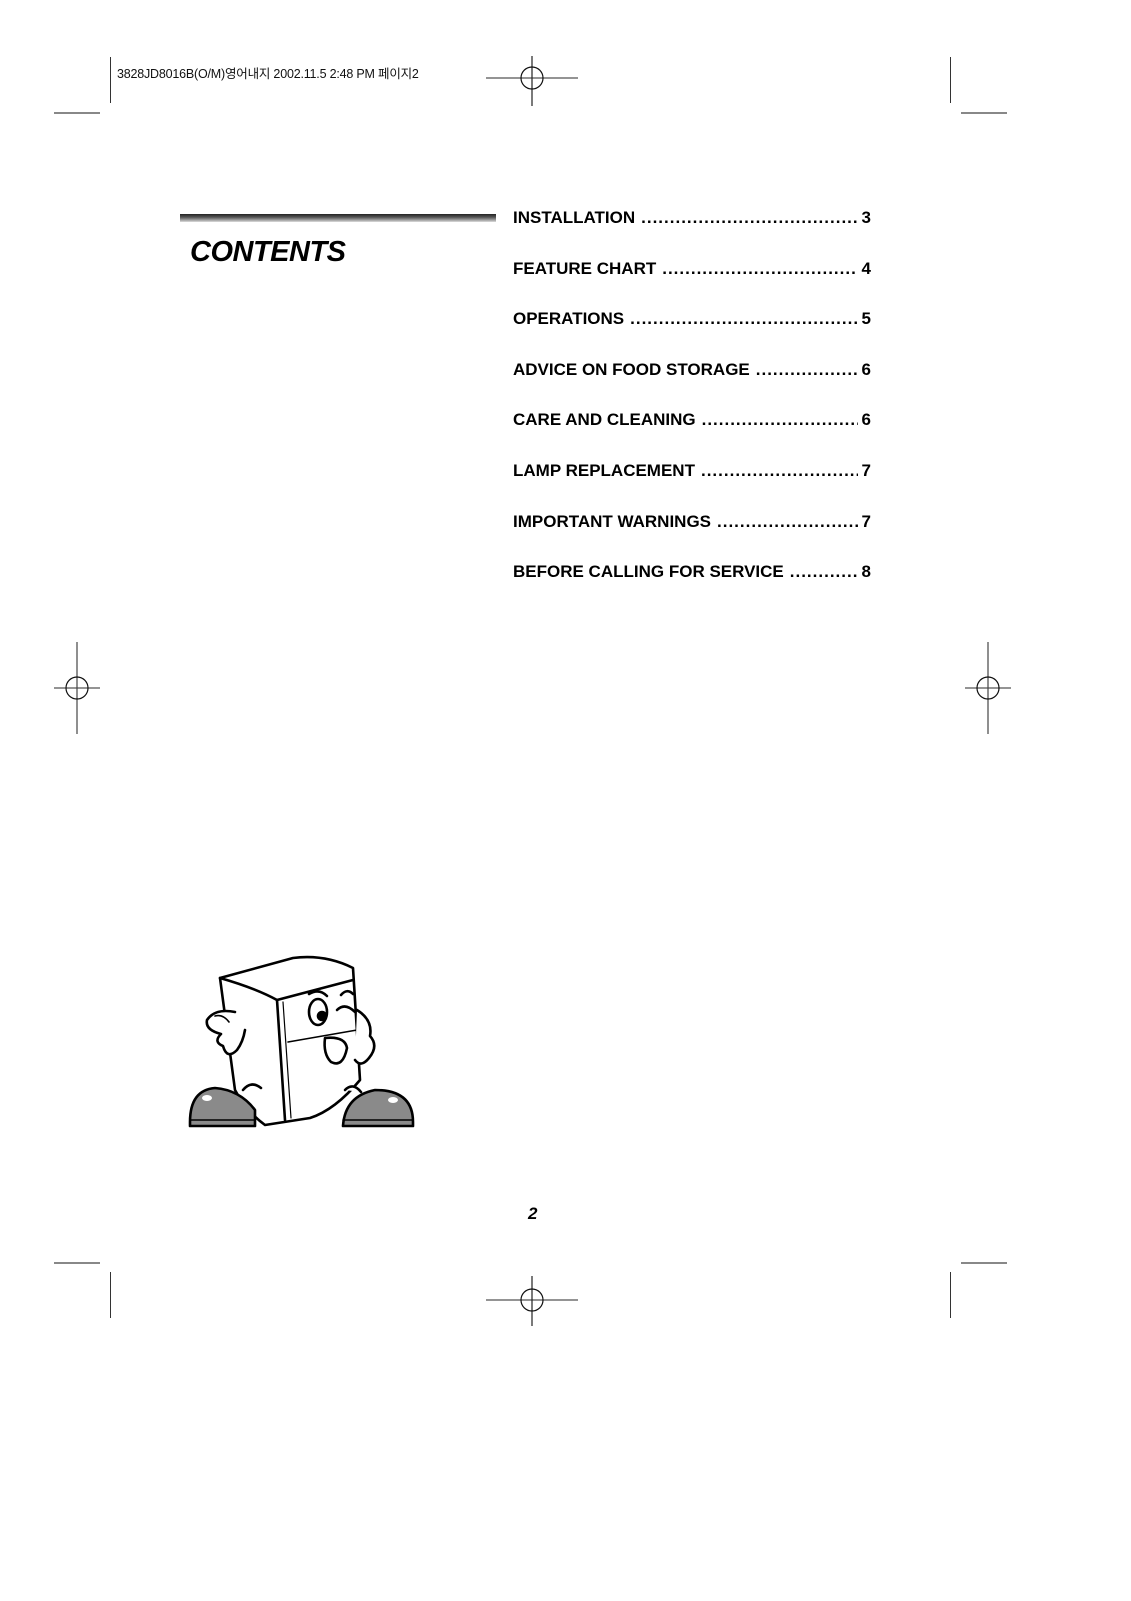 Image resolution: width=1131 pixels, height=1601 pixels. Describe the element at coordinates (110, 80) in the screenshot. I see `crop-mark-top-left-vertical` at that location.